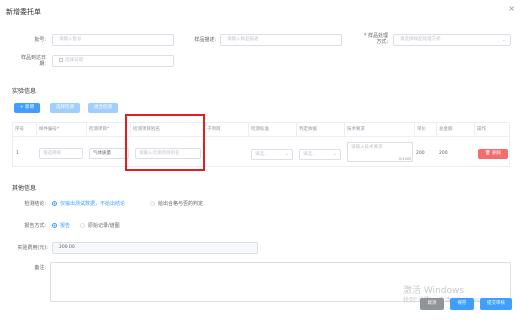 This screenshot has width=523, height=320. I want to click on delete-row-button: 🗑︎ 删除, so click(493, 154).